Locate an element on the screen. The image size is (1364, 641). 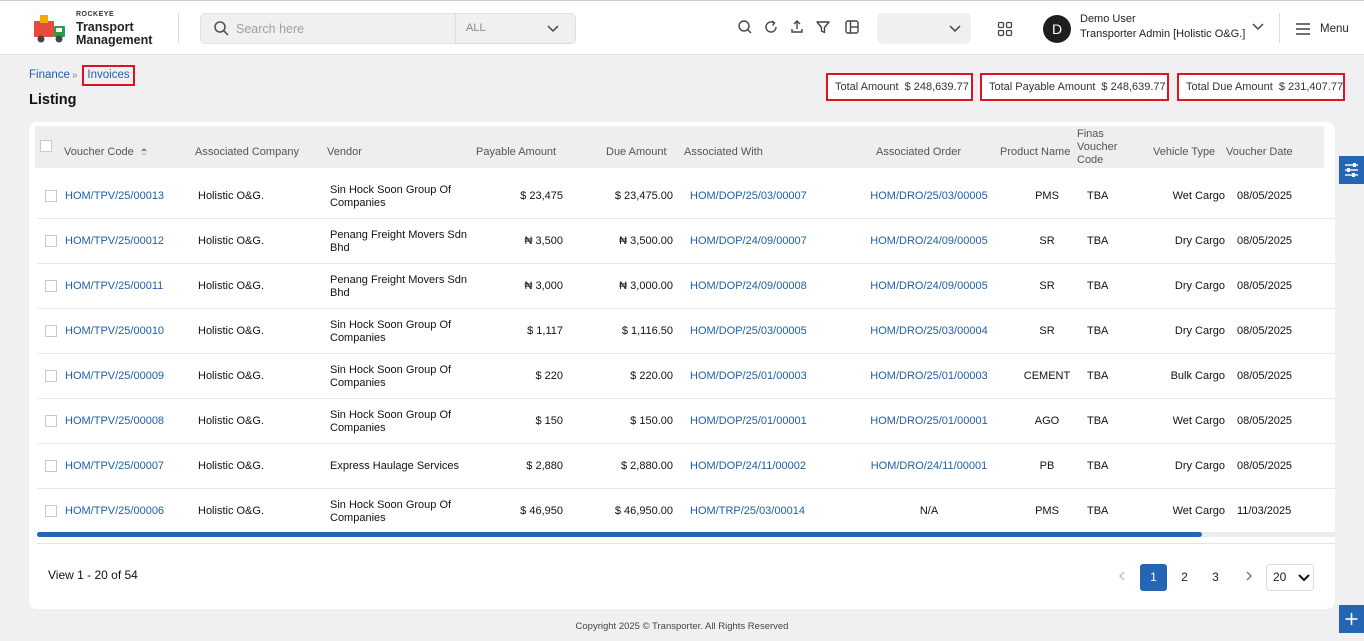
col-vehicle-type: Vehicle Type is located at coordinates (1184, 152).